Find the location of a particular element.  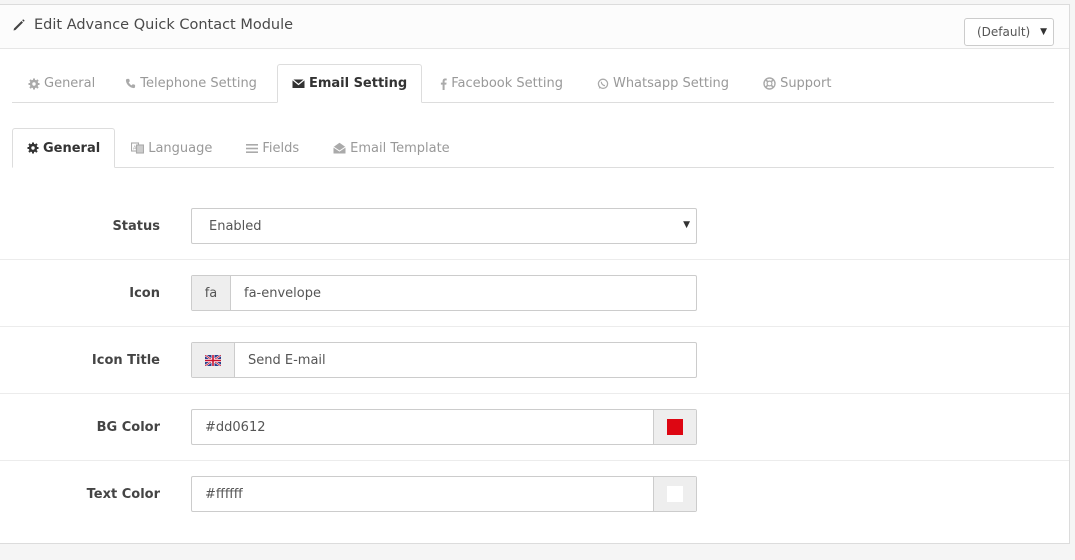

sub-tabs: General A Language Fields Email Template is located at coordinates (238, 148).